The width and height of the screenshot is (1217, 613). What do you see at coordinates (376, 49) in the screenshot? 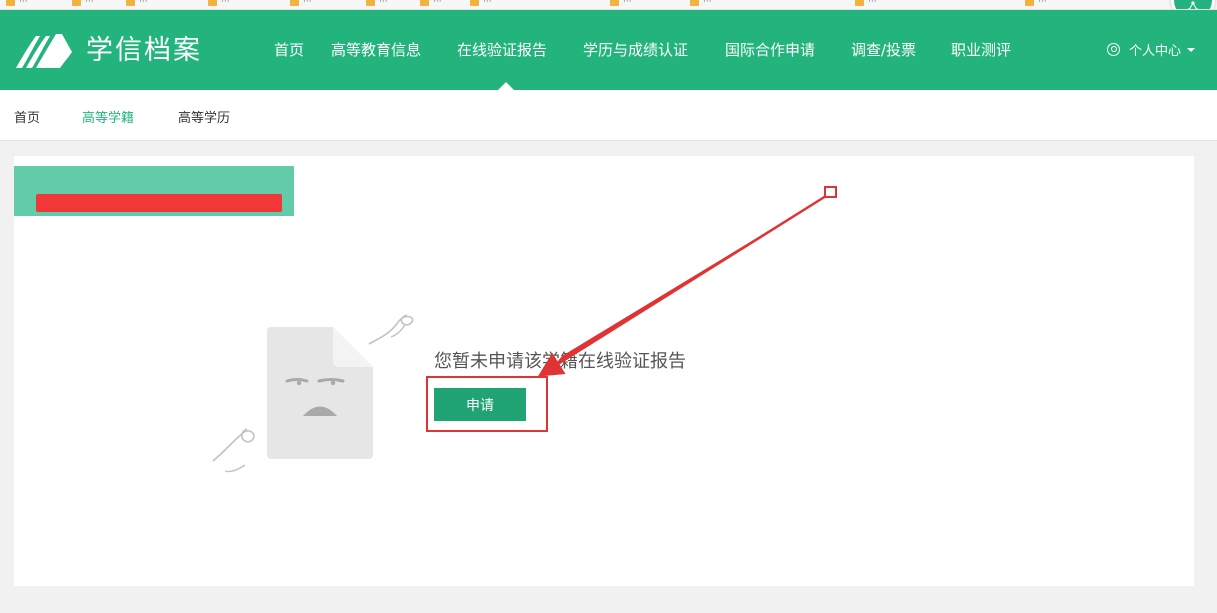
I see `nav-item-higher-education-info: 高等教育信息` at bounding box center [376, 49].